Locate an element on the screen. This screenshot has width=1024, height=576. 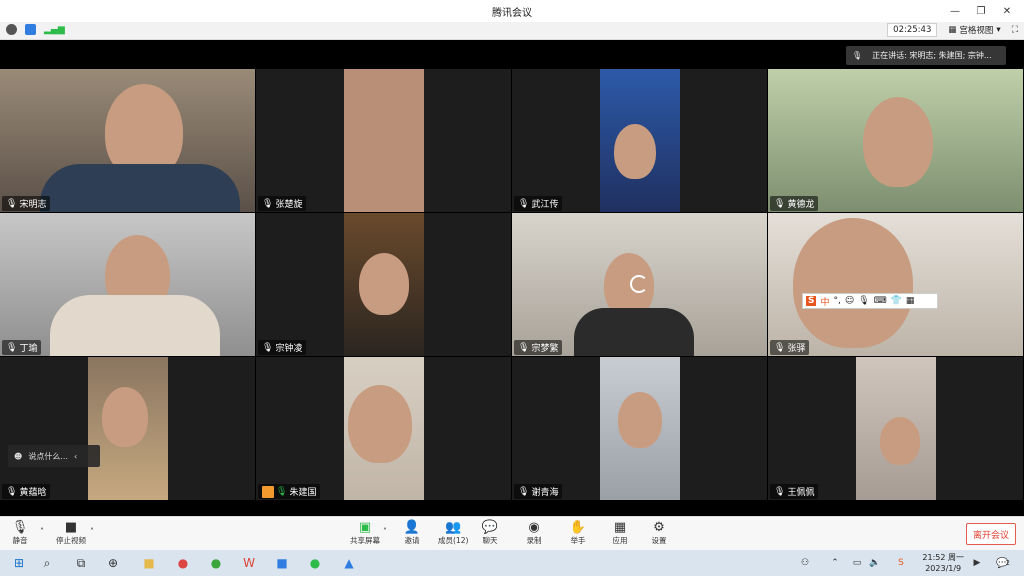
task-view-icon: ⧉ is located at coordinates (81, 563).